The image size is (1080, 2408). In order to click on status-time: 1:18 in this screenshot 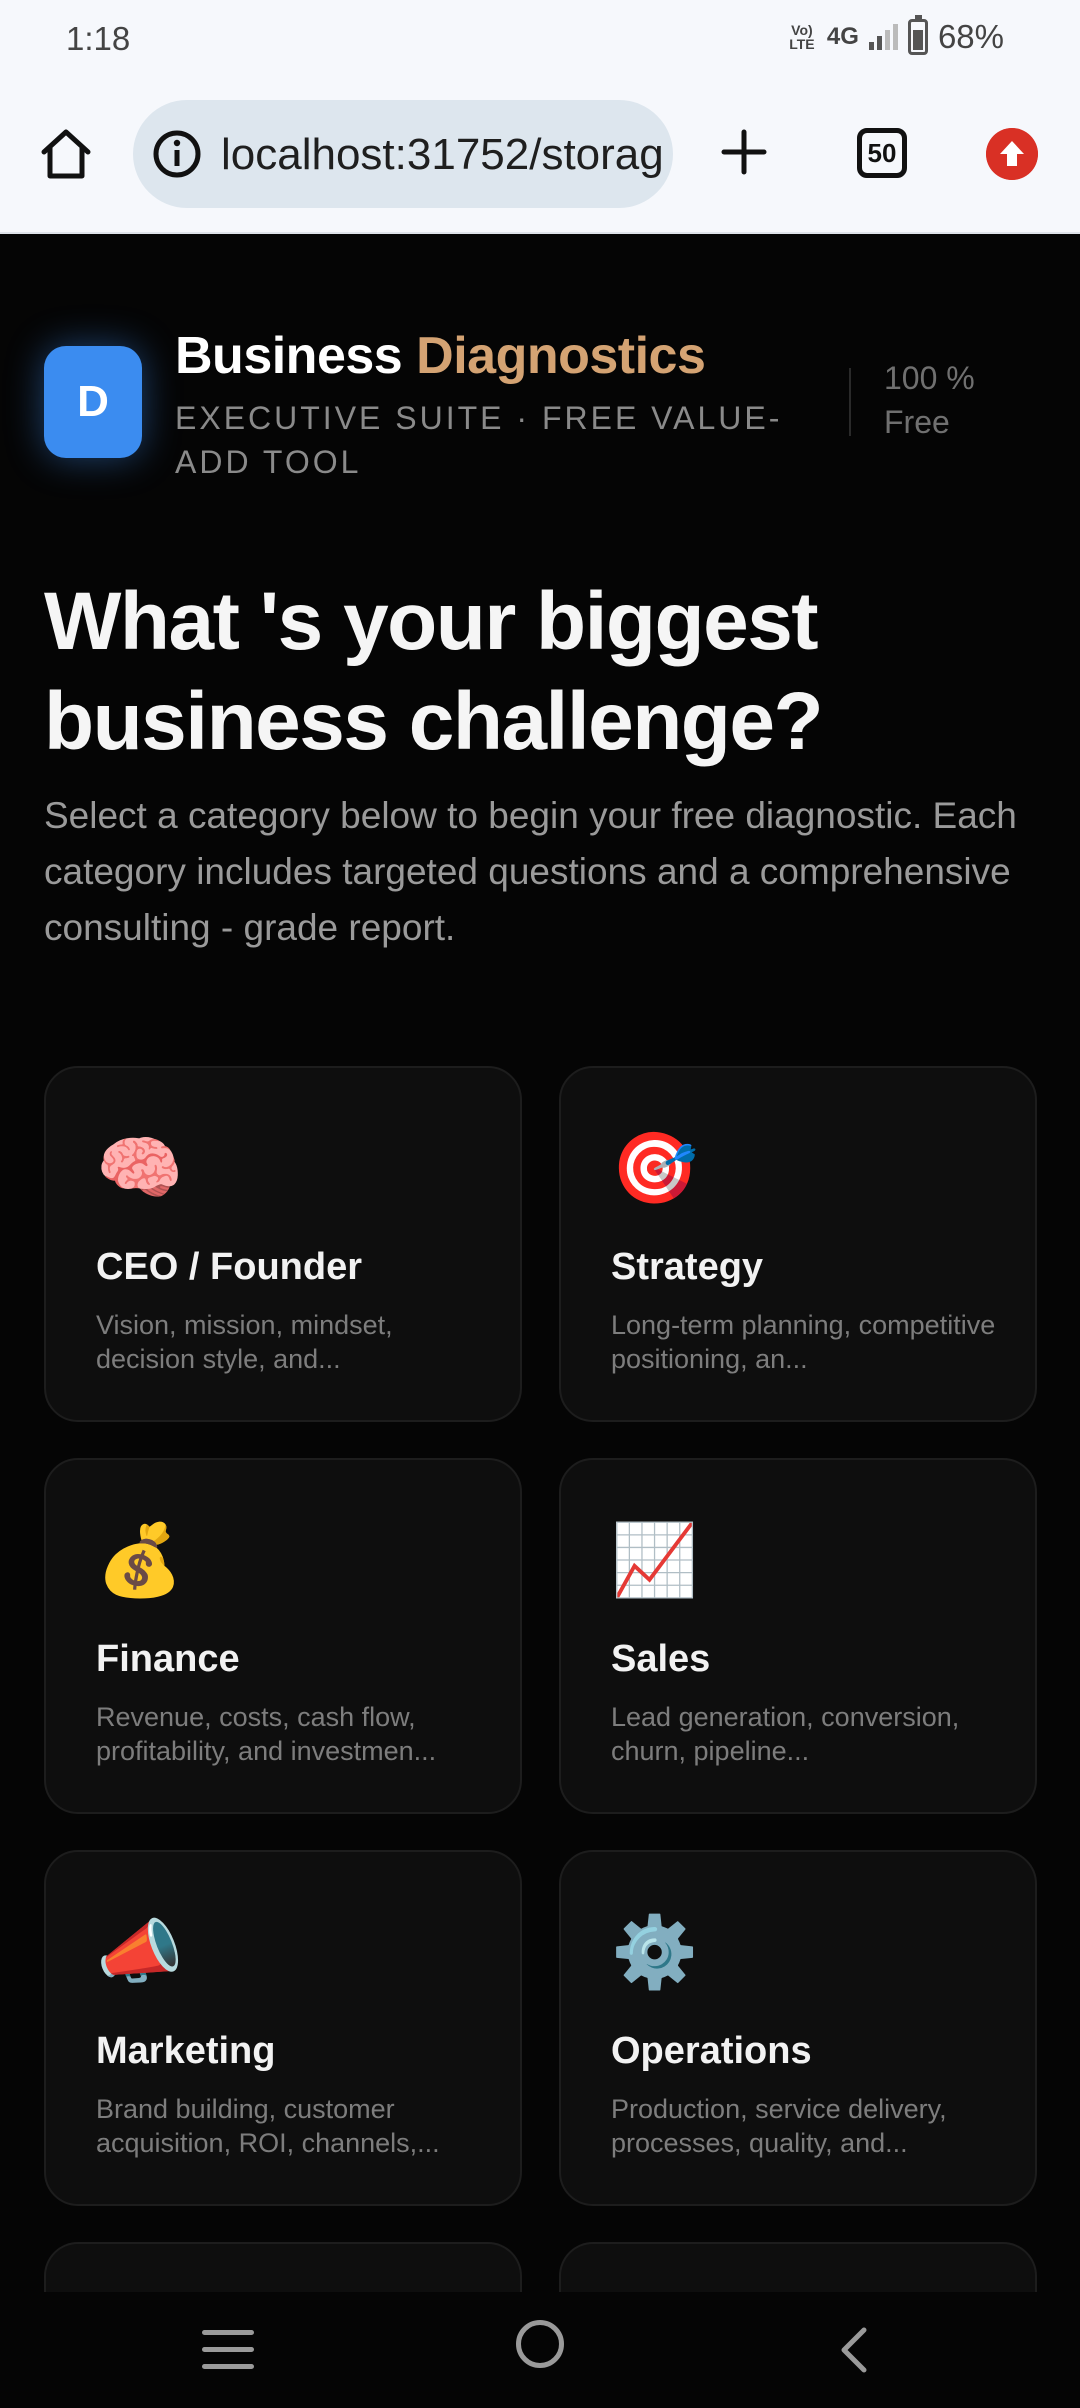, I will do `click(98, 38)`.